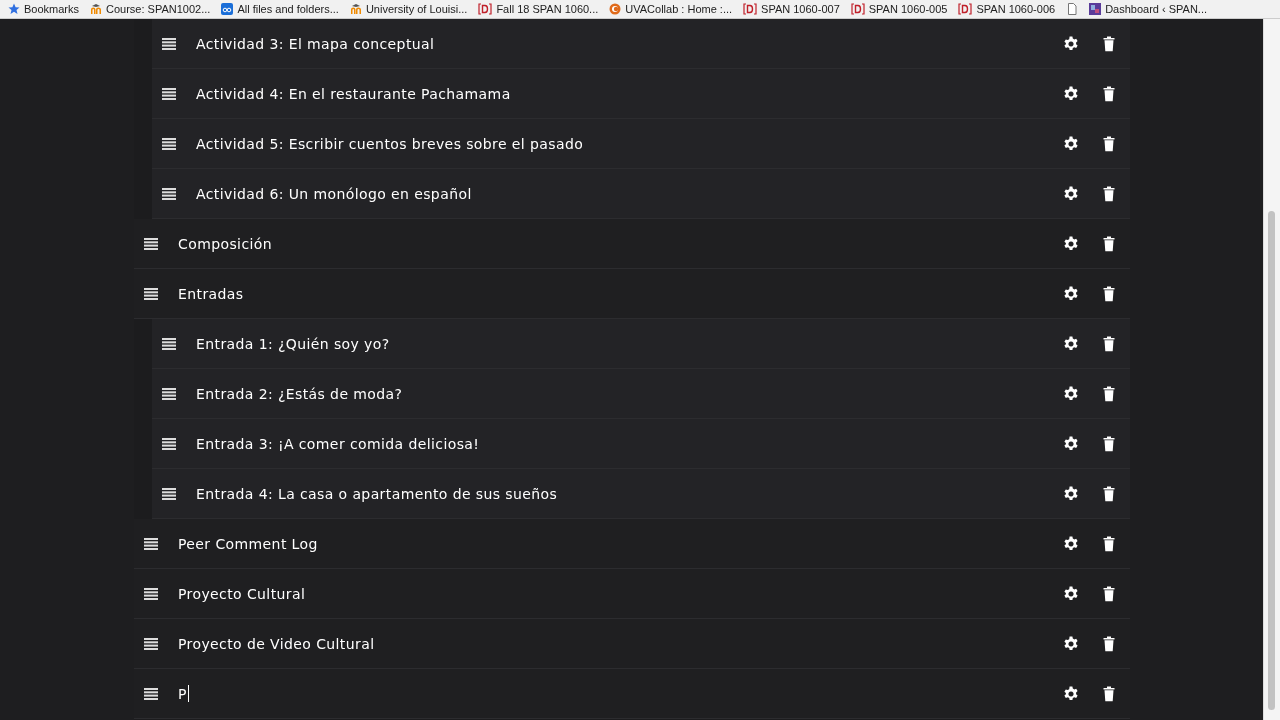 The width and height of the screenshot is (1280, 720). I want to click on item-title: Entrada 4: La casa o apartamento de sus sueños, so click(377, 493).